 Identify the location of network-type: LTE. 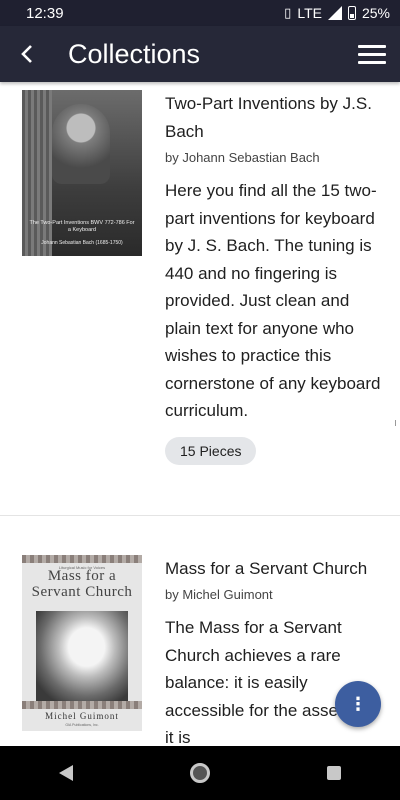
(309, 13).